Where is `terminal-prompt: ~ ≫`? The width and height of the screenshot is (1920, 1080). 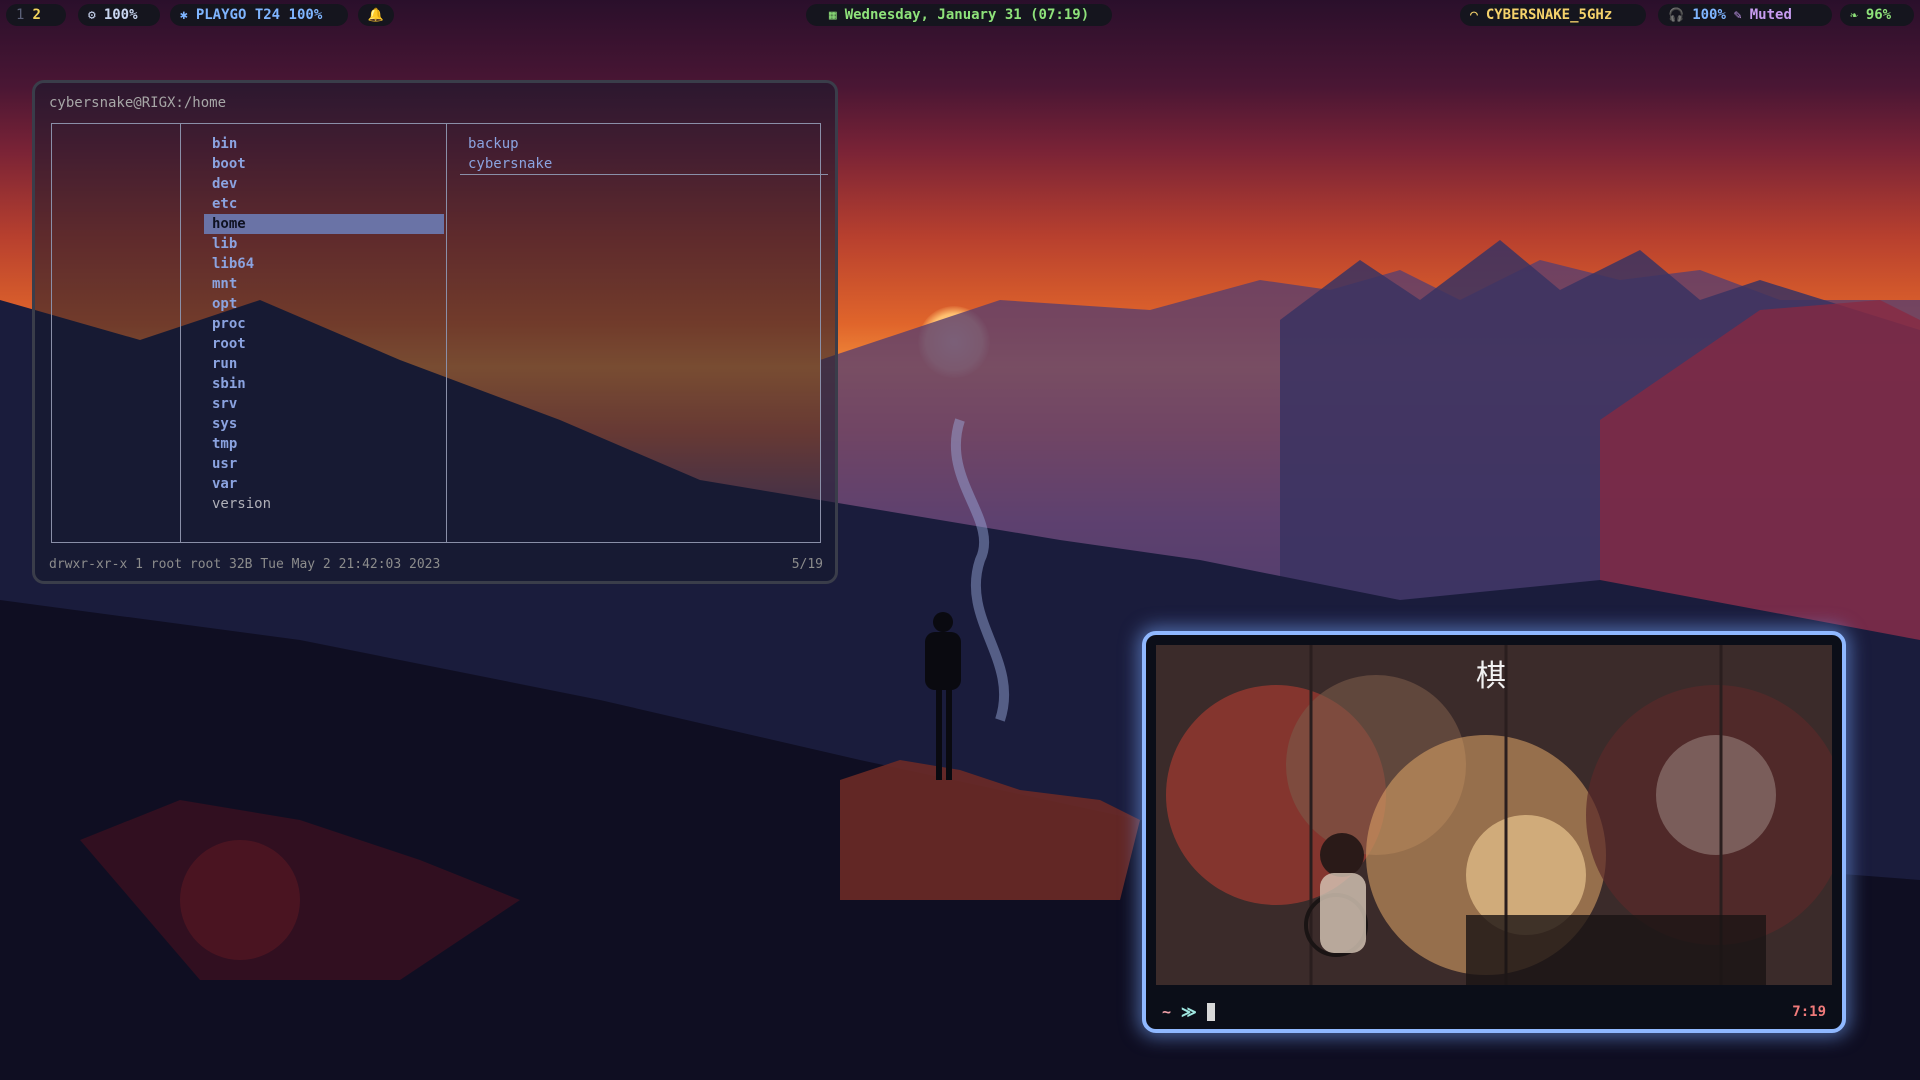
terminal-prompt: ~ ≫ is located at coordinates (1188, 1012).